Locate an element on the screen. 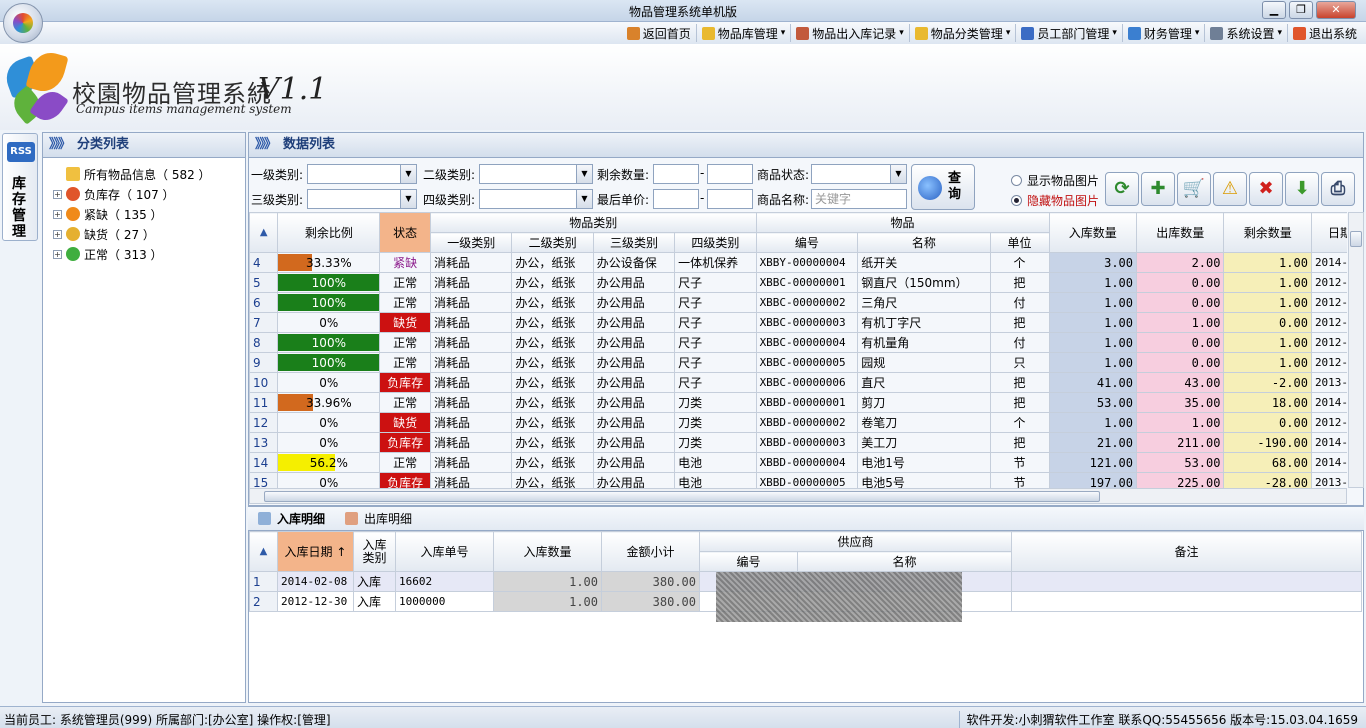  menu-item-label: 物品库管理 is located at coordinates (747, 33).